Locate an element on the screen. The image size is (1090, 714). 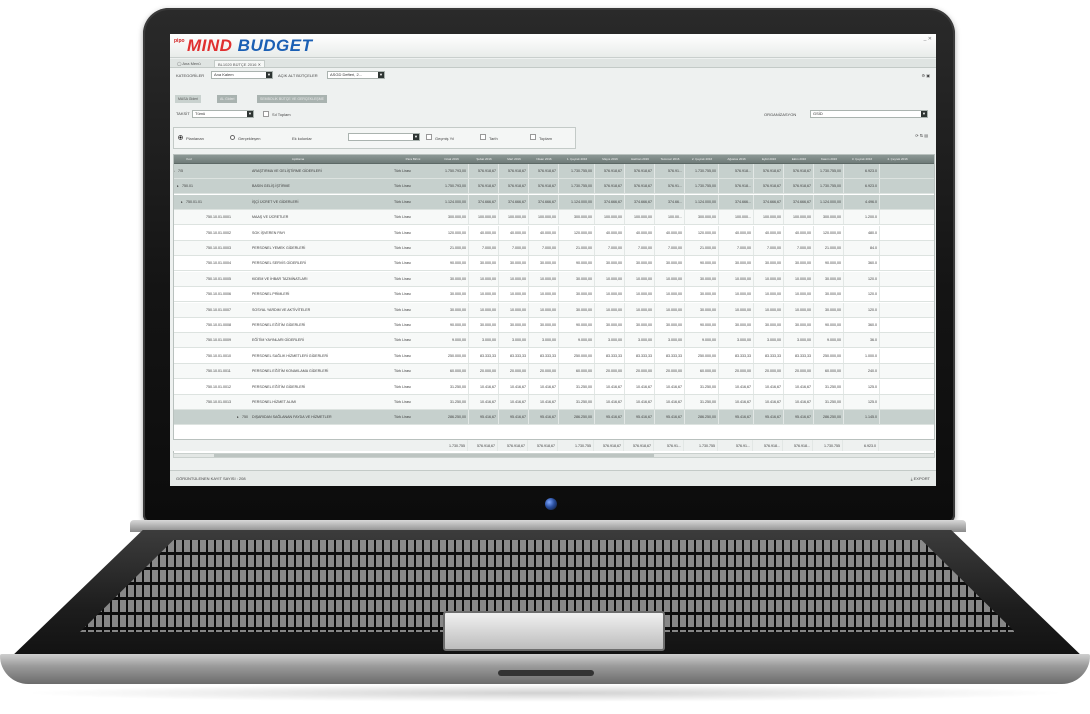
export-button: ⤓ EXPORT is located at coordinates (920, 478).